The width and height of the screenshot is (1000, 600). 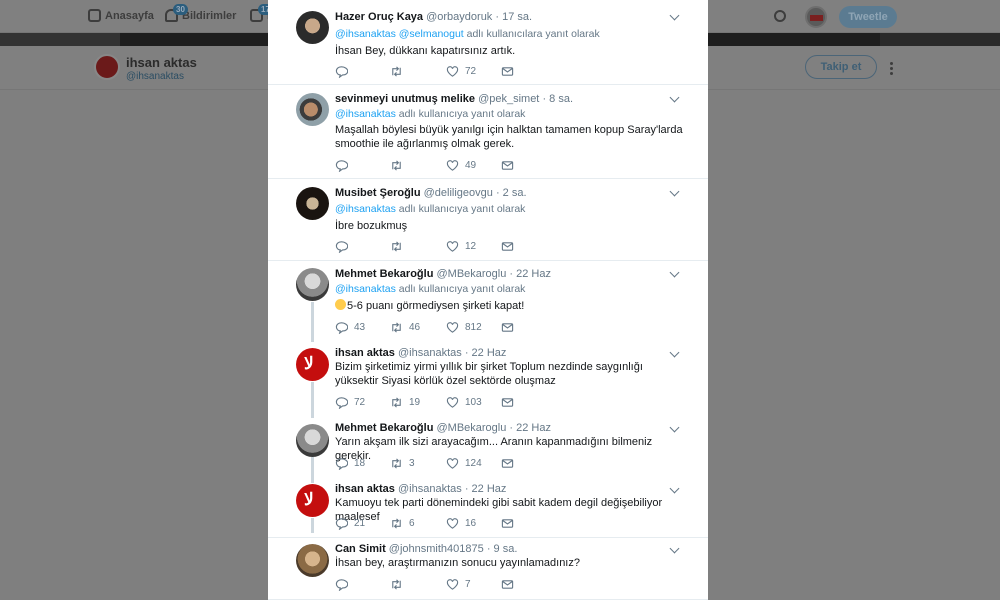 What do you see at coordinates (891, 68) in the screenshot?
I see `more-options-icon` at bounding box center [891, 68].